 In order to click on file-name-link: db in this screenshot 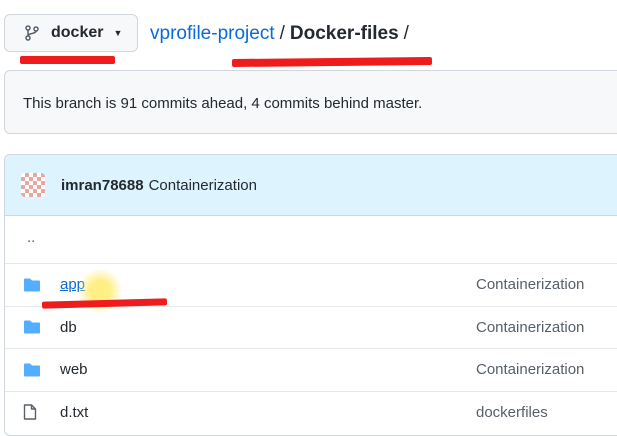, I will do `click(68, 327)`.